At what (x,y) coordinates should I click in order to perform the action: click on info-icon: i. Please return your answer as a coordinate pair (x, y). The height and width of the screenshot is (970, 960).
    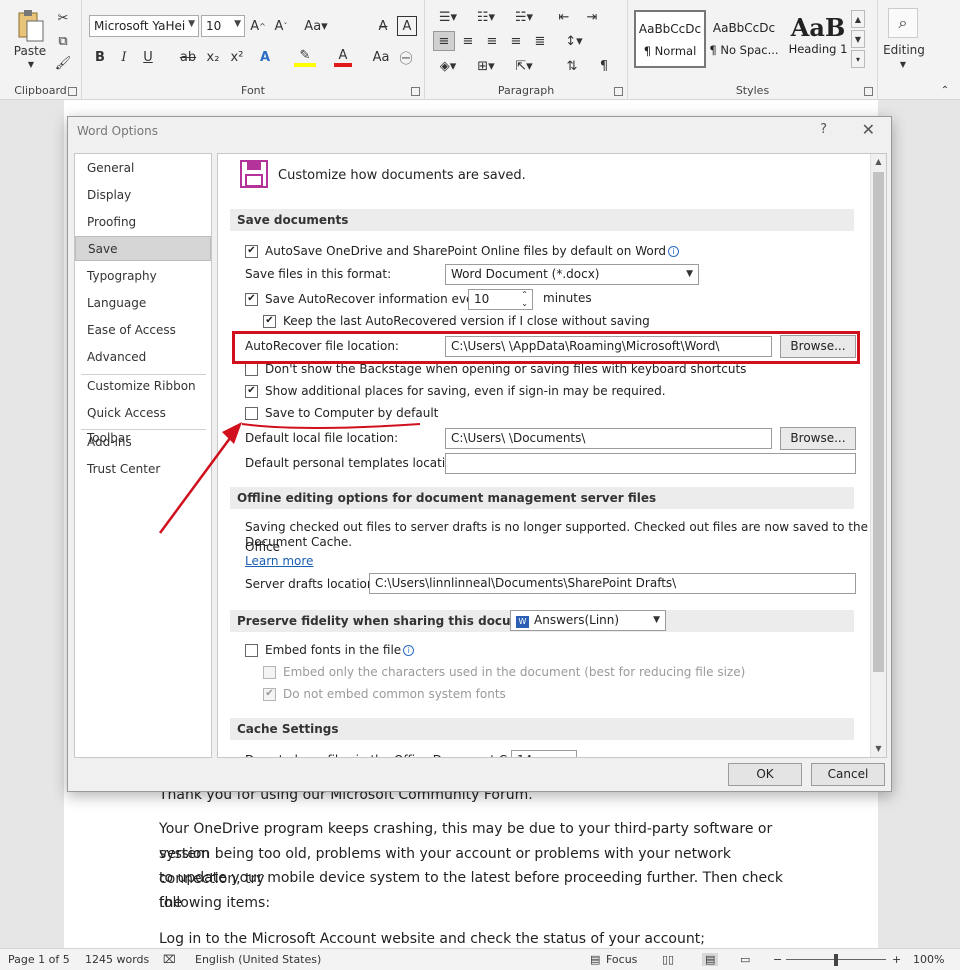
    Looking at the image, I should click on (409, 650).